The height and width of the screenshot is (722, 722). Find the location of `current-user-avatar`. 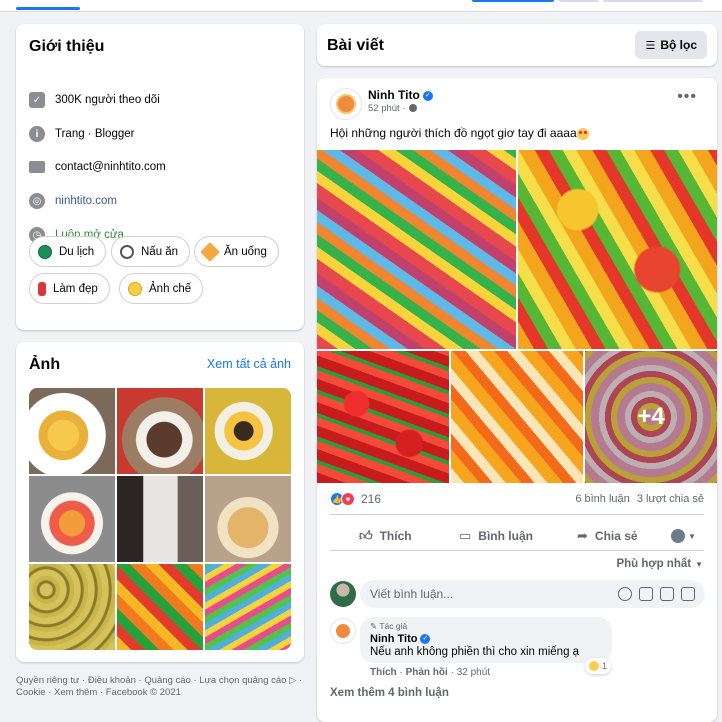

current-user-avatar is located at coordinates (343, 594).